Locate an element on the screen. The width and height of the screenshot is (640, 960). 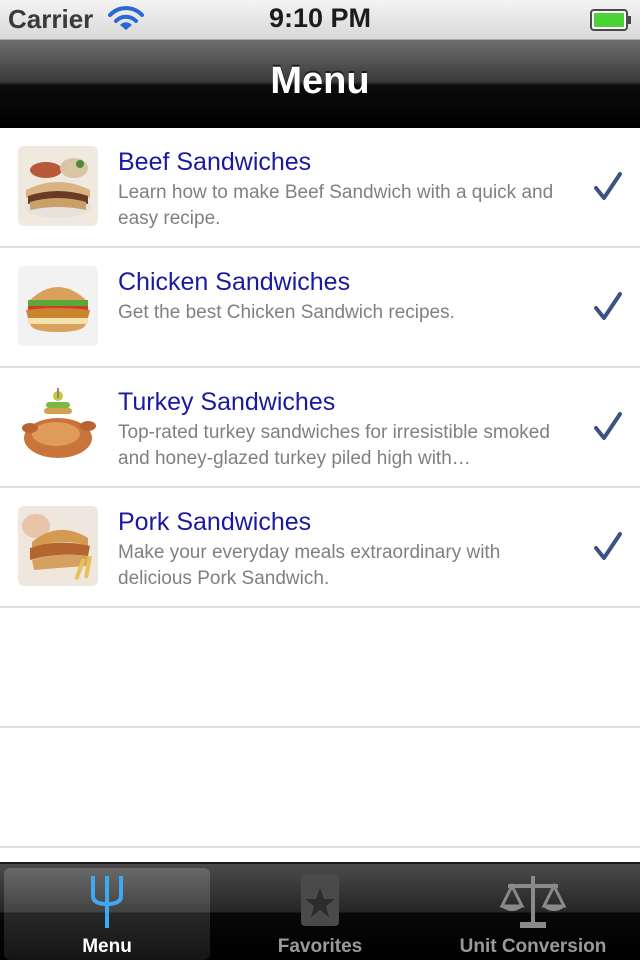
tab-bar: Menu Favorites Unit Conversion is located at coordinates (320, 911).